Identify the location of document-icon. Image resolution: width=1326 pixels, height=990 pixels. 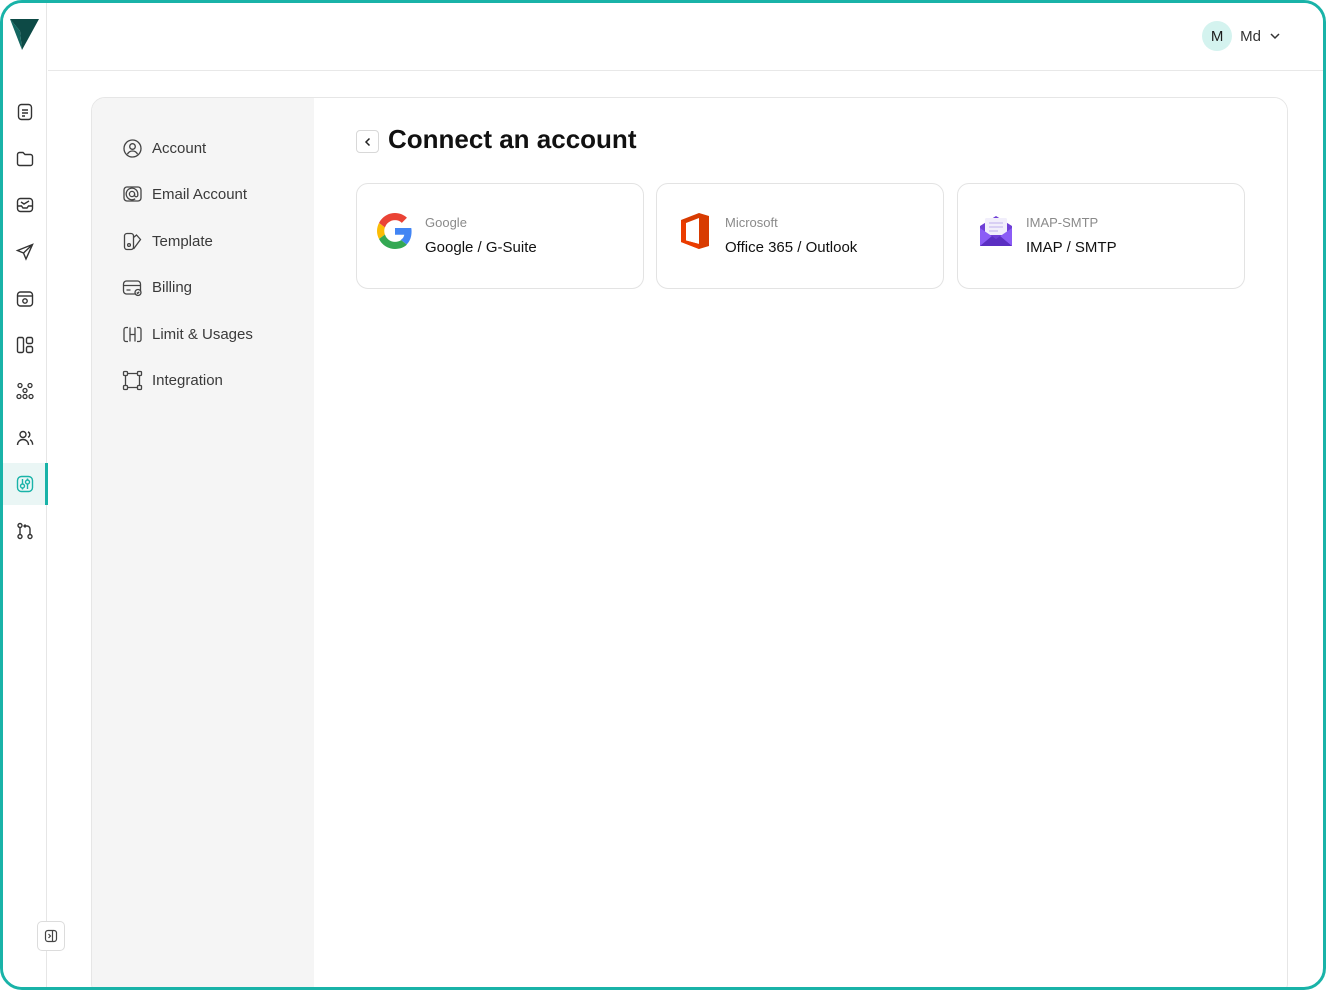
(25, 112).